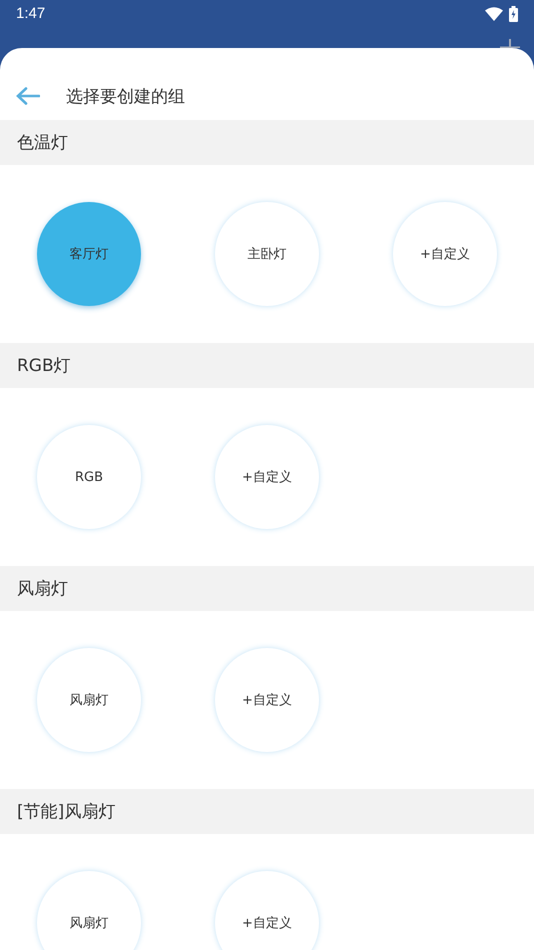  Describe the element at coordinates (125, 97) in the screenshot. I see `sheet-title: 选择要创建的组` at that location.